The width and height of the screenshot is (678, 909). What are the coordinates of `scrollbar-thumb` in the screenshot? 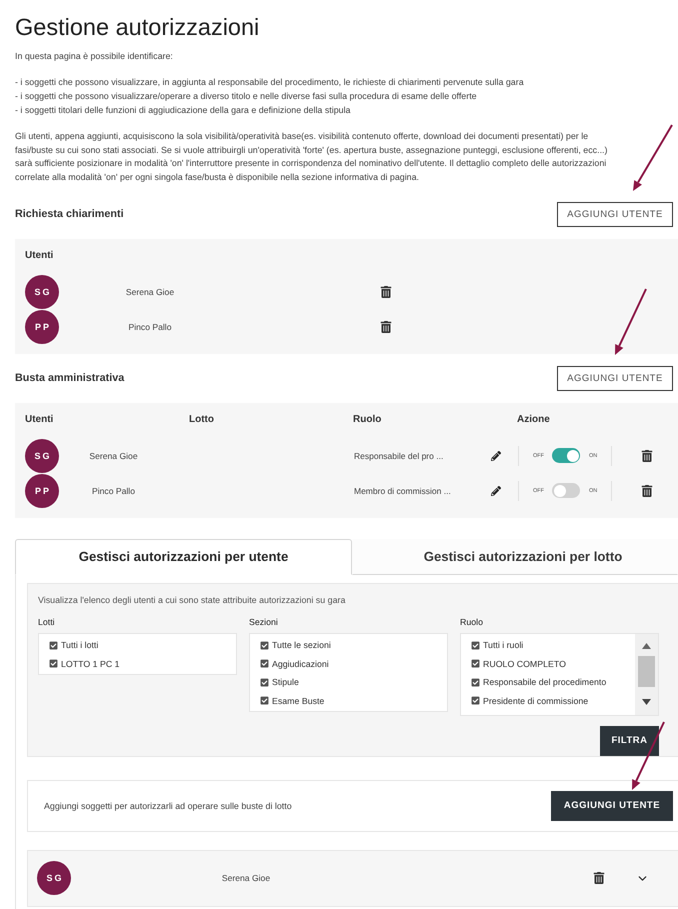 It's located at (646, 671).